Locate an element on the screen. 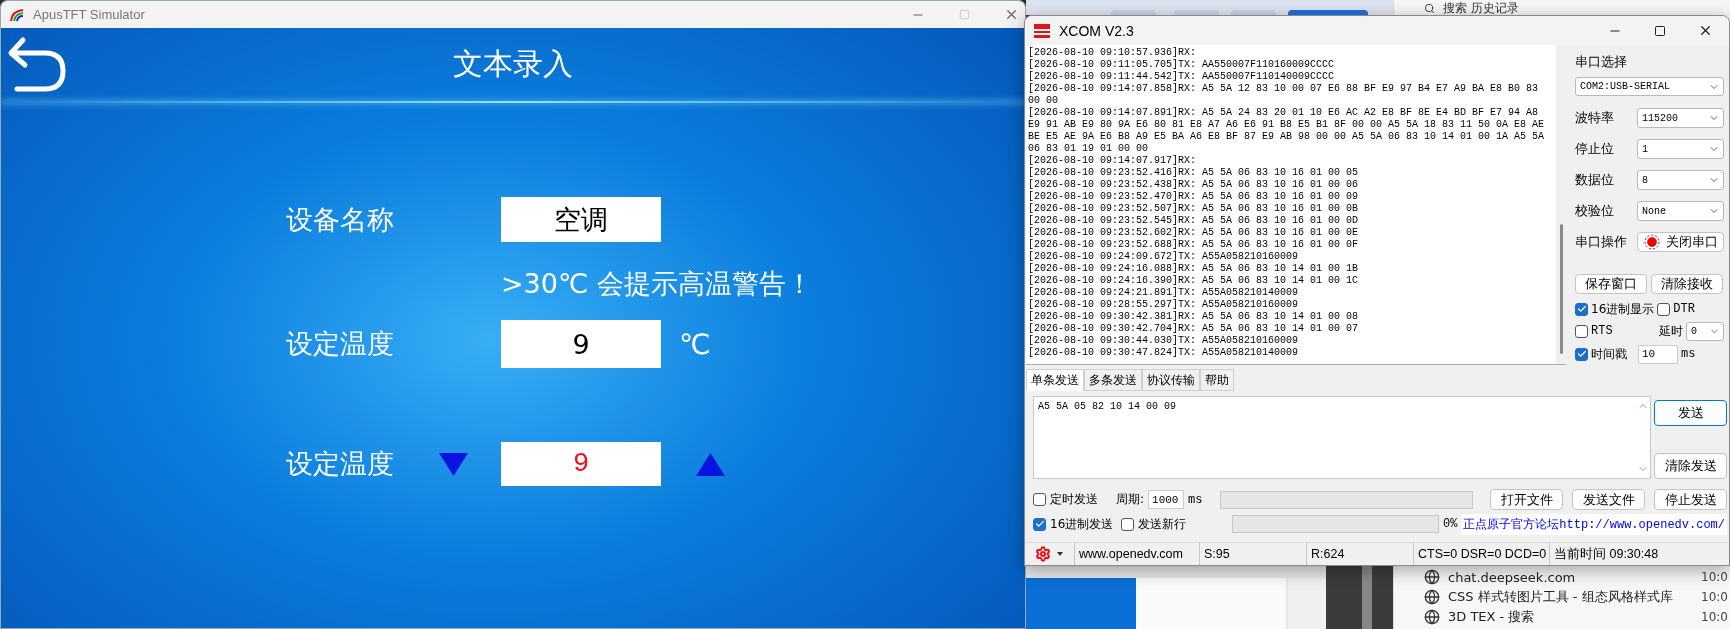  log-line: [2026-08-10 09:24:16.088]RX: A5 5A 06 83 10 14 01 00 1B is located at coordinates (1194, 269).